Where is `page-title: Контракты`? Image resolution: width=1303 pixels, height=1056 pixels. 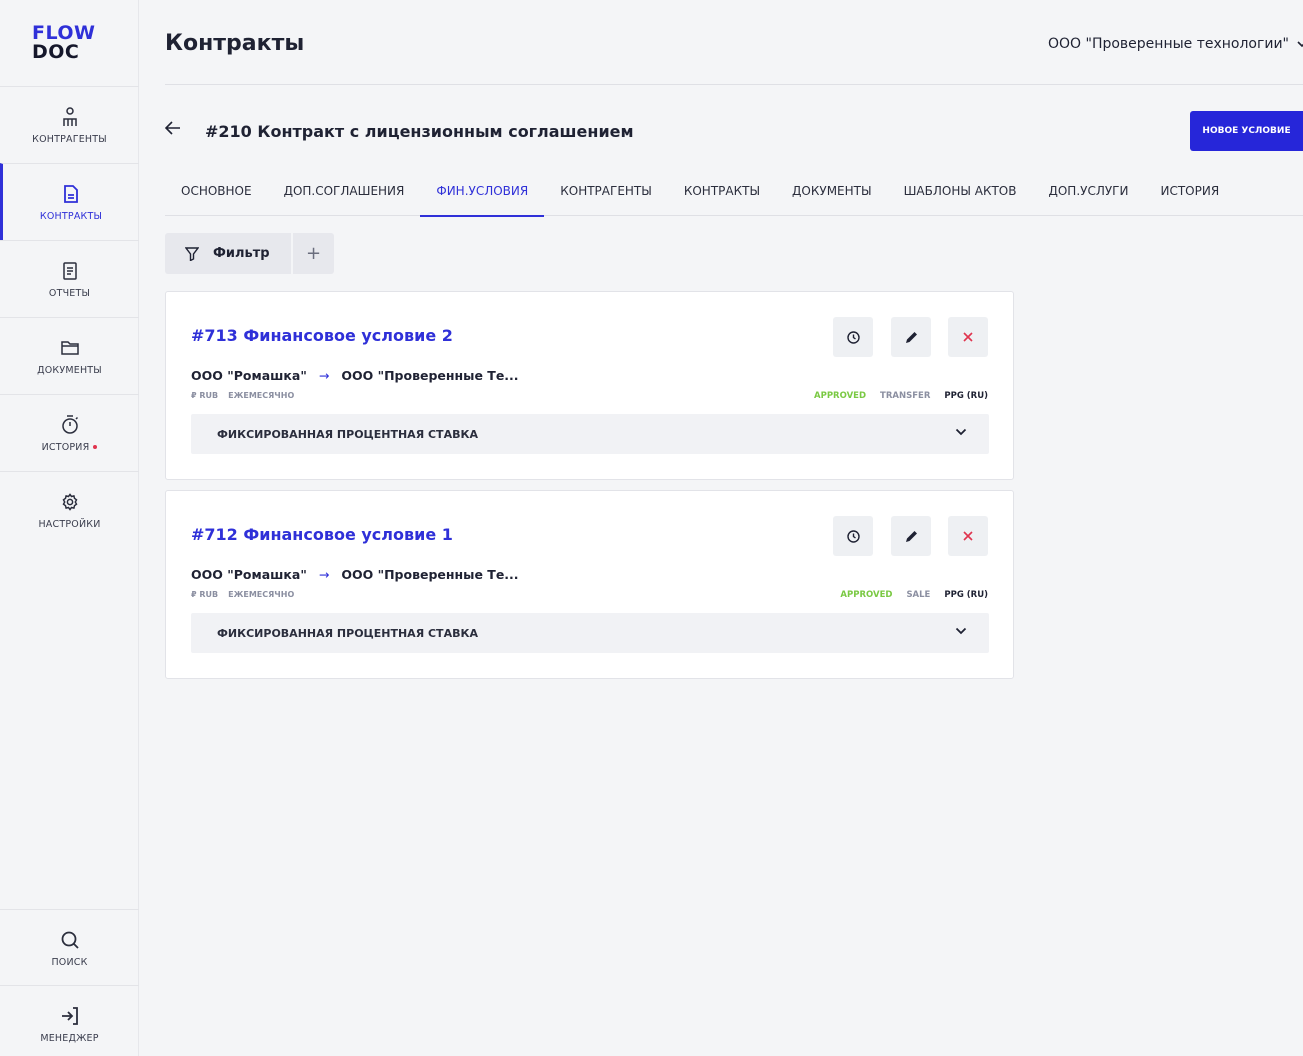
page-title: Контракты is located at coordinates (235, 43).